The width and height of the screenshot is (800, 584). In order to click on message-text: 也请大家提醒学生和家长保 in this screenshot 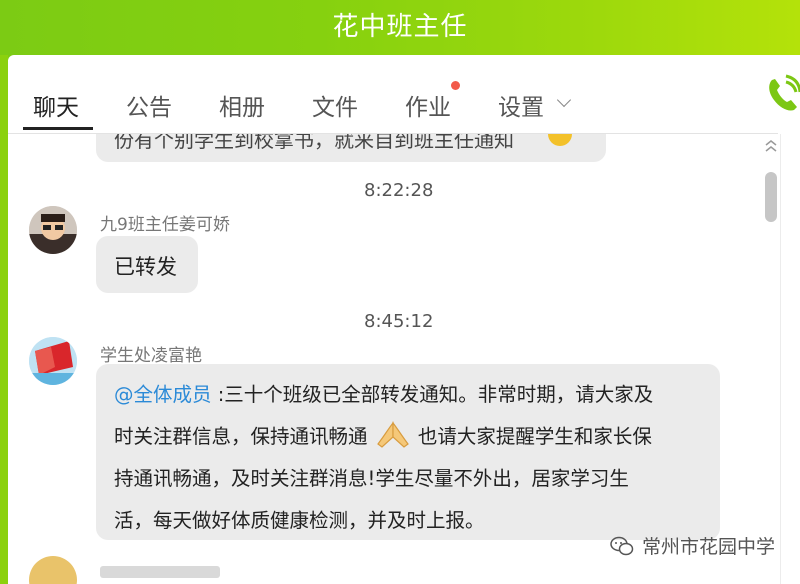, I will do `click(534, 436)`.